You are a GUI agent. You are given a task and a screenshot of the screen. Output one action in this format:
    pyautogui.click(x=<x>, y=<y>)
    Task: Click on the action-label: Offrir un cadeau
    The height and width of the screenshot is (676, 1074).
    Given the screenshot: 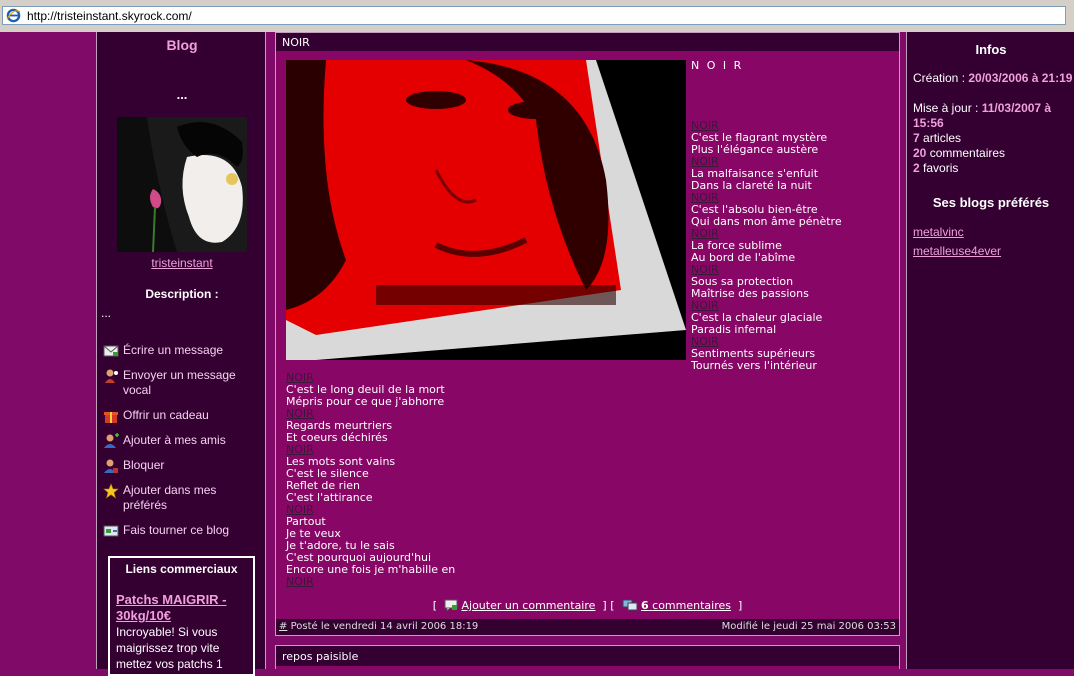 What is the action you would take?
    pyautogui.click(x=166, y=415)
    